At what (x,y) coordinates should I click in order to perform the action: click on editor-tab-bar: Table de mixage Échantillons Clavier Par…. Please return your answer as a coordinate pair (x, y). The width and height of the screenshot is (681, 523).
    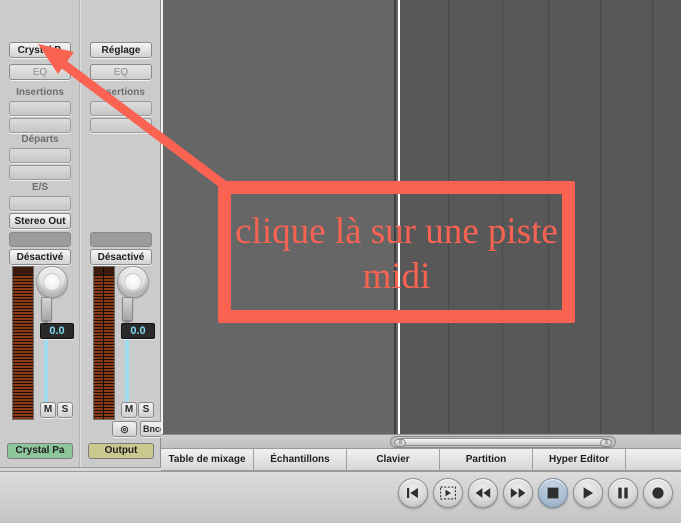
    Looking at the image, I should click on (421, 459).